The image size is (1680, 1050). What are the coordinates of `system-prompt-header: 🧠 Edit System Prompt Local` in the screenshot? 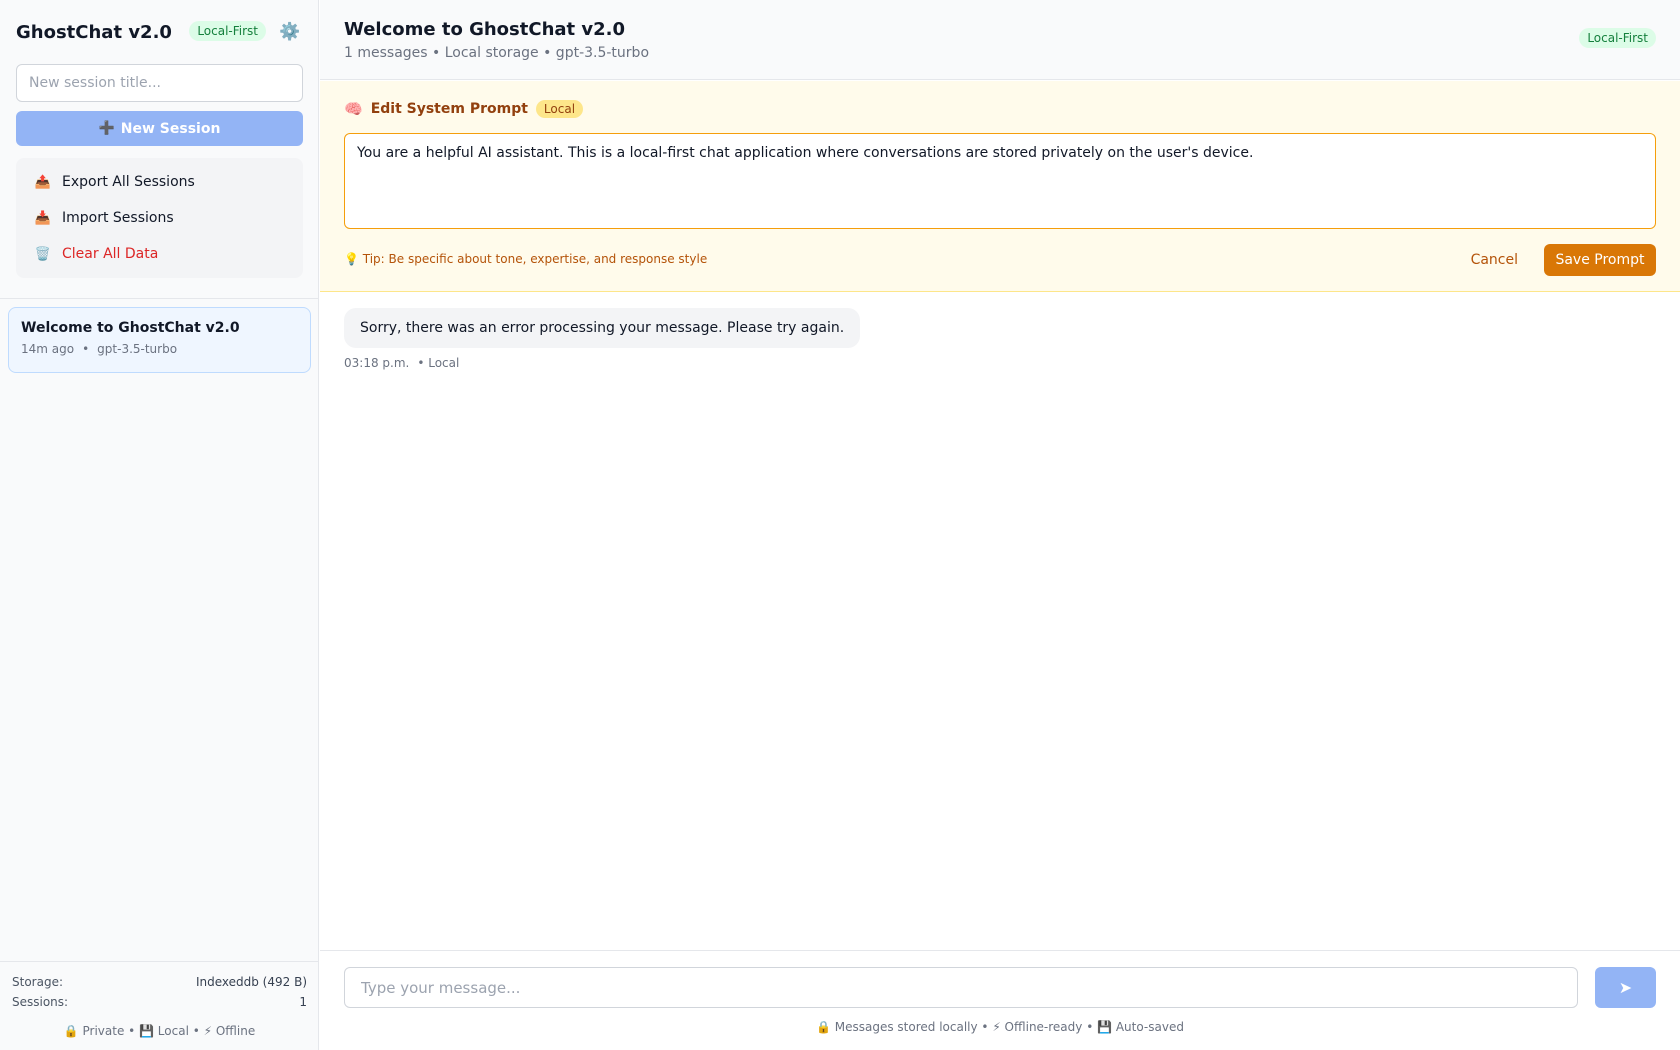 It's located at (464, 109).